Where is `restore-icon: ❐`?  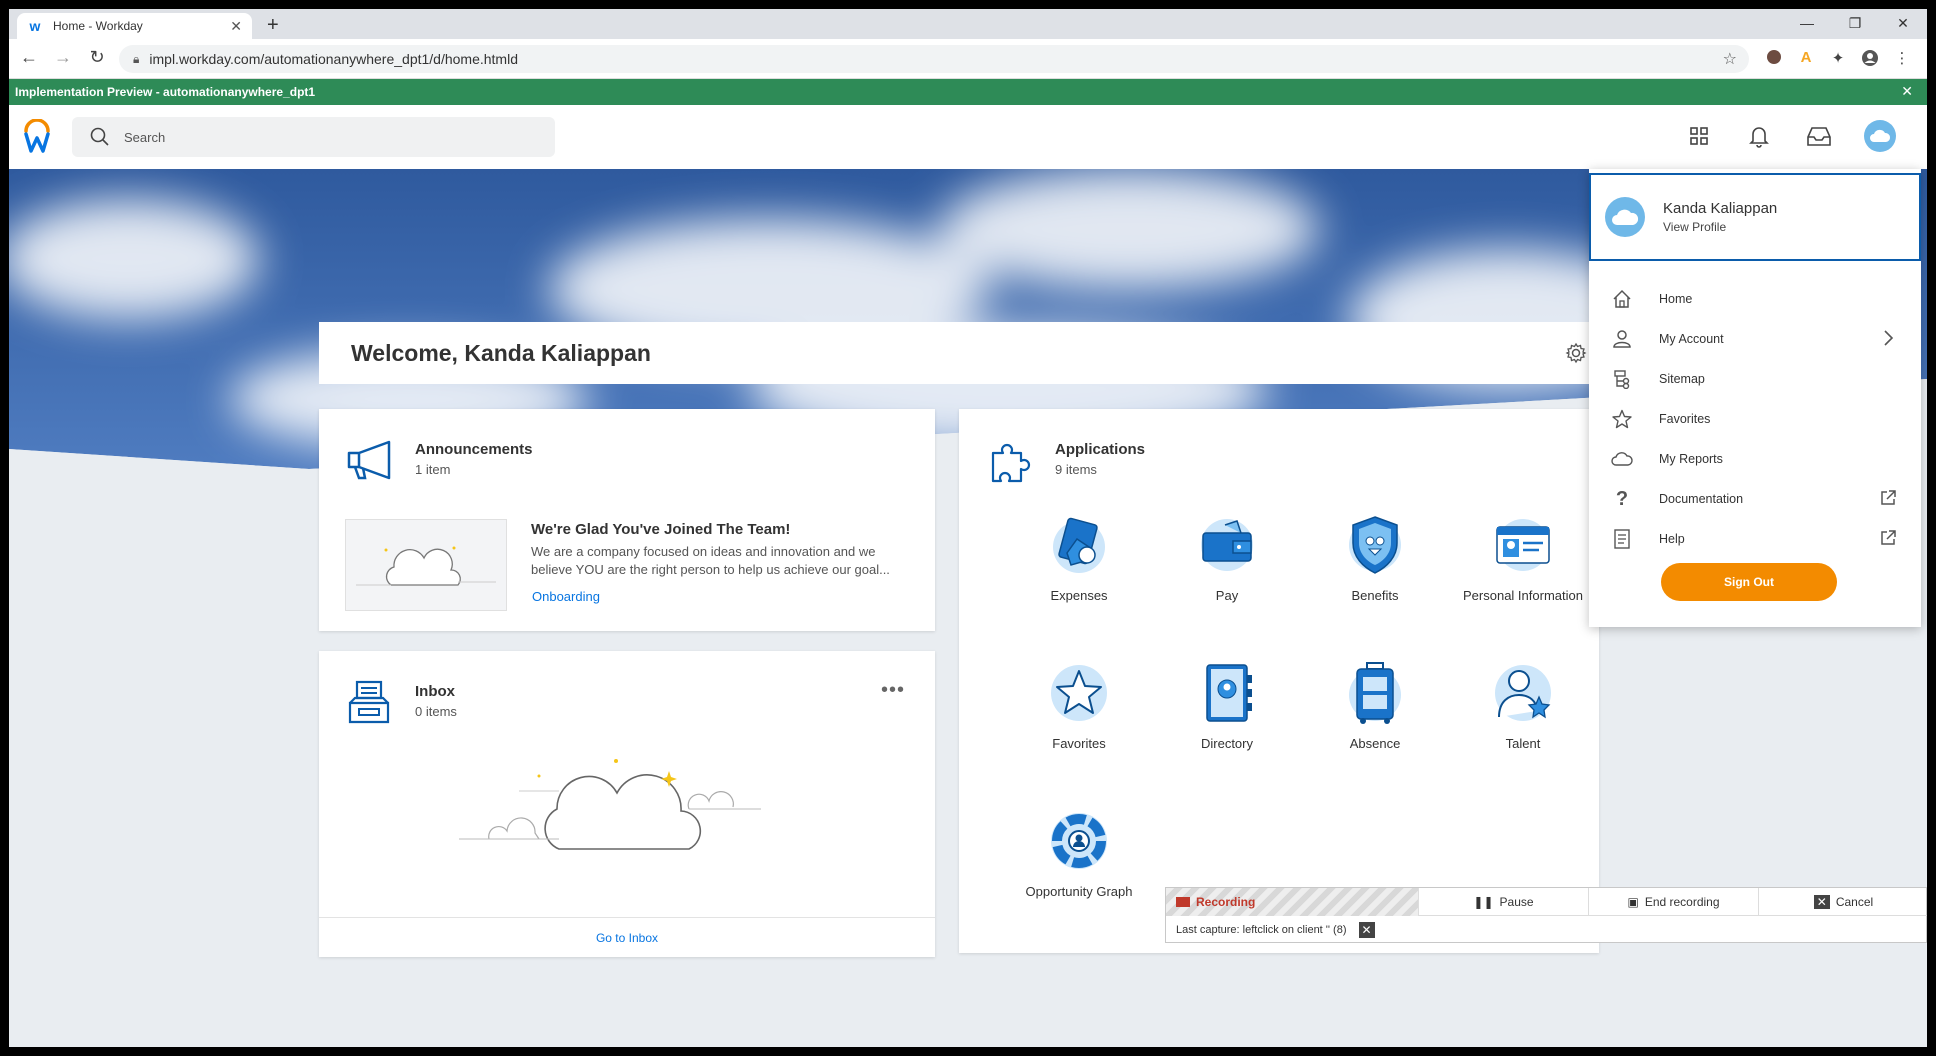
restore-icon: ❐ is located at coordinates (1855, 24).